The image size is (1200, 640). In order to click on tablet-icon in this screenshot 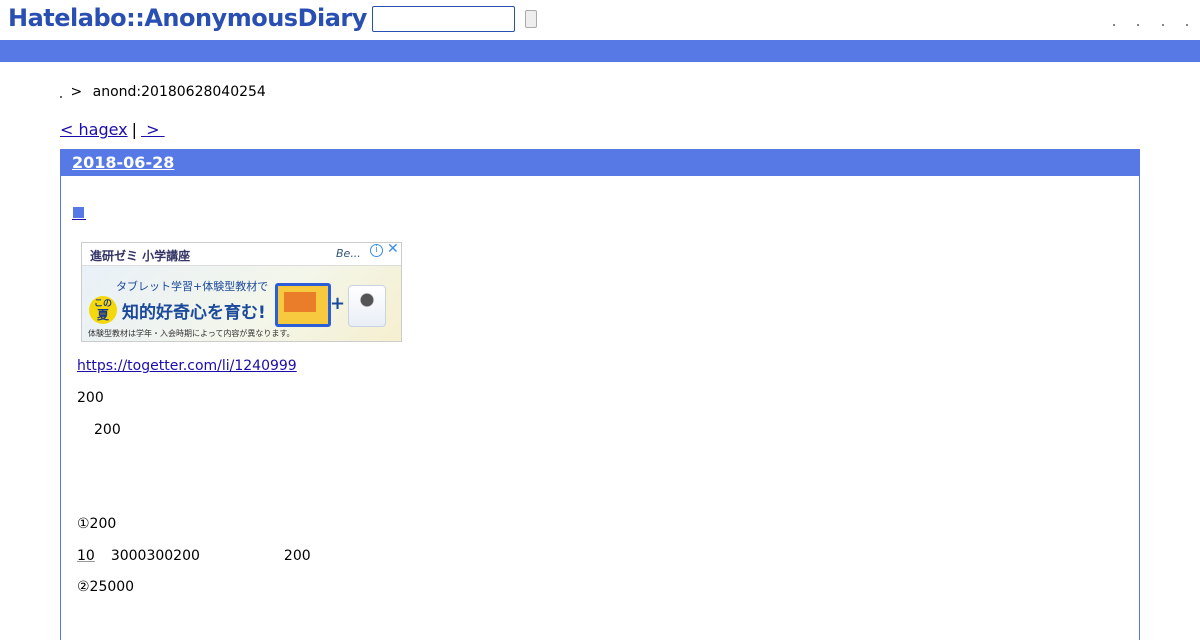, I will do `click(303, 305)`.